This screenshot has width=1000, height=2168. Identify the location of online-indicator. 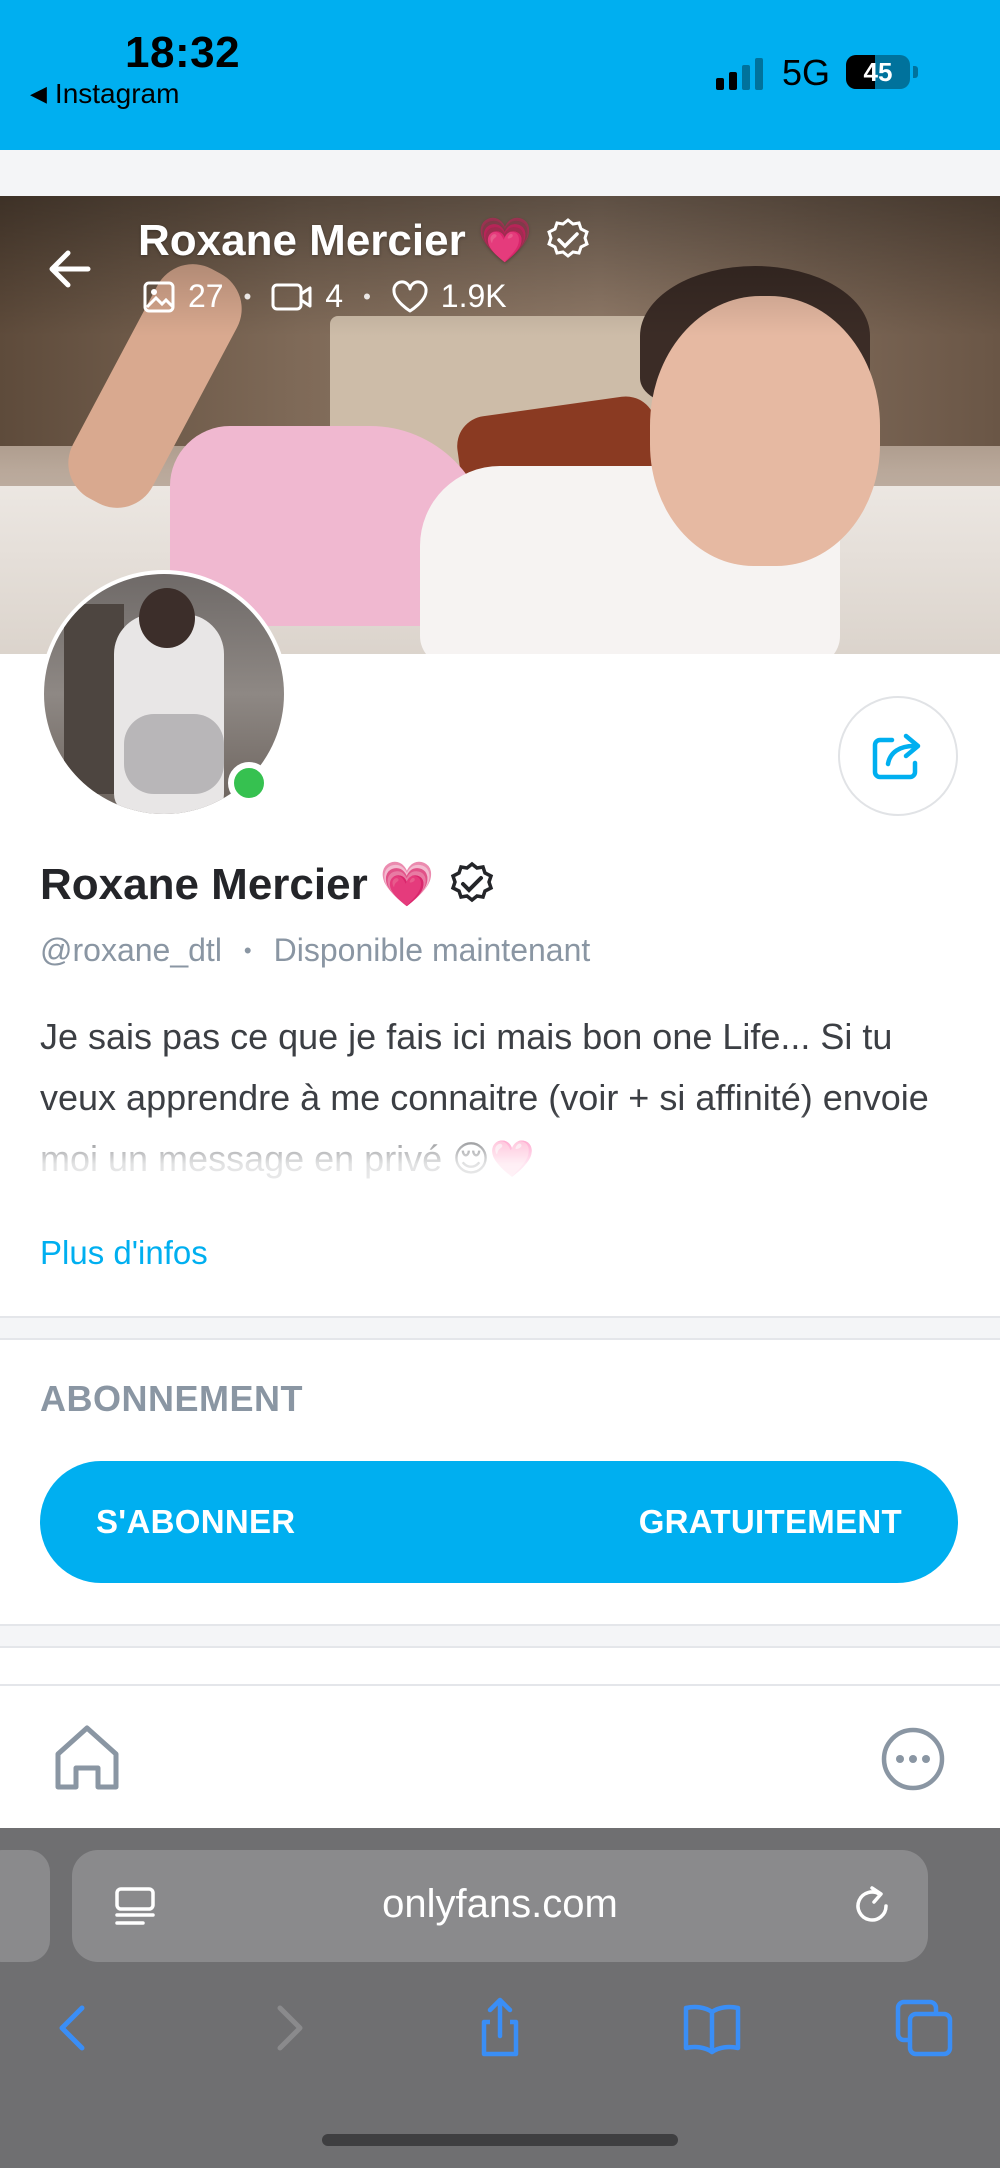
(249, 783).